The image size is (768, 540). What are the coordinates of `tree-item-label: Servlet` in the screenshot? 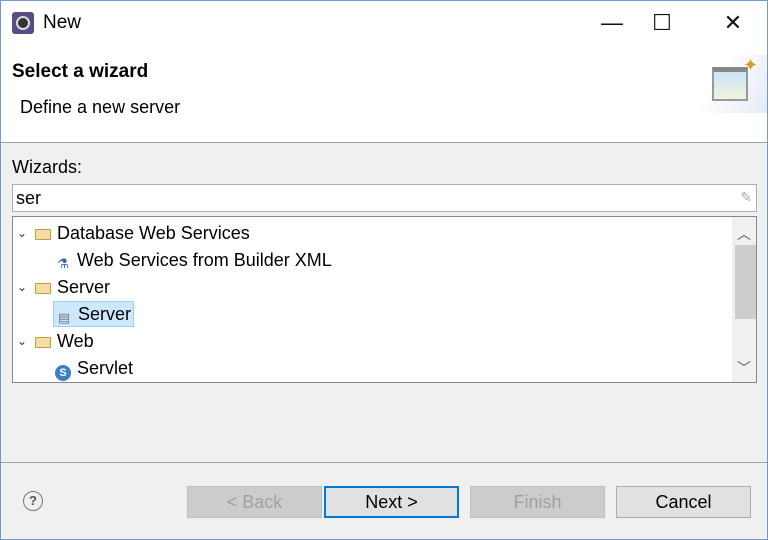 It's located at (105, 368).